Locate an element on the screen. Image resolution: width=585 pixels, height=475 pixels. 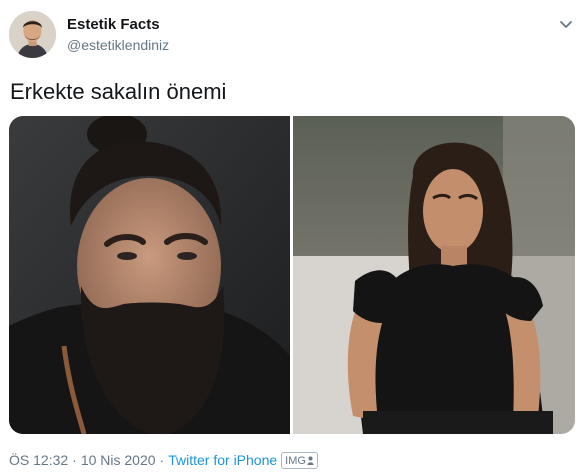
tweet-text: Erkekte sakalın önemi is located at coordinates (118, 91).